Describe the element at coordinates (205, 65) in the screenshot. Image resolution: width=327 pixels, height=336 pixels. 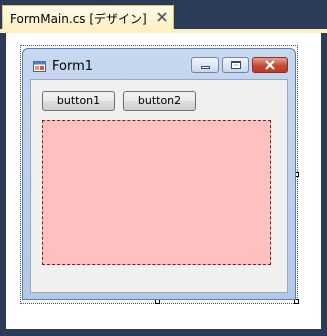
I see `minimize-button` at that location.